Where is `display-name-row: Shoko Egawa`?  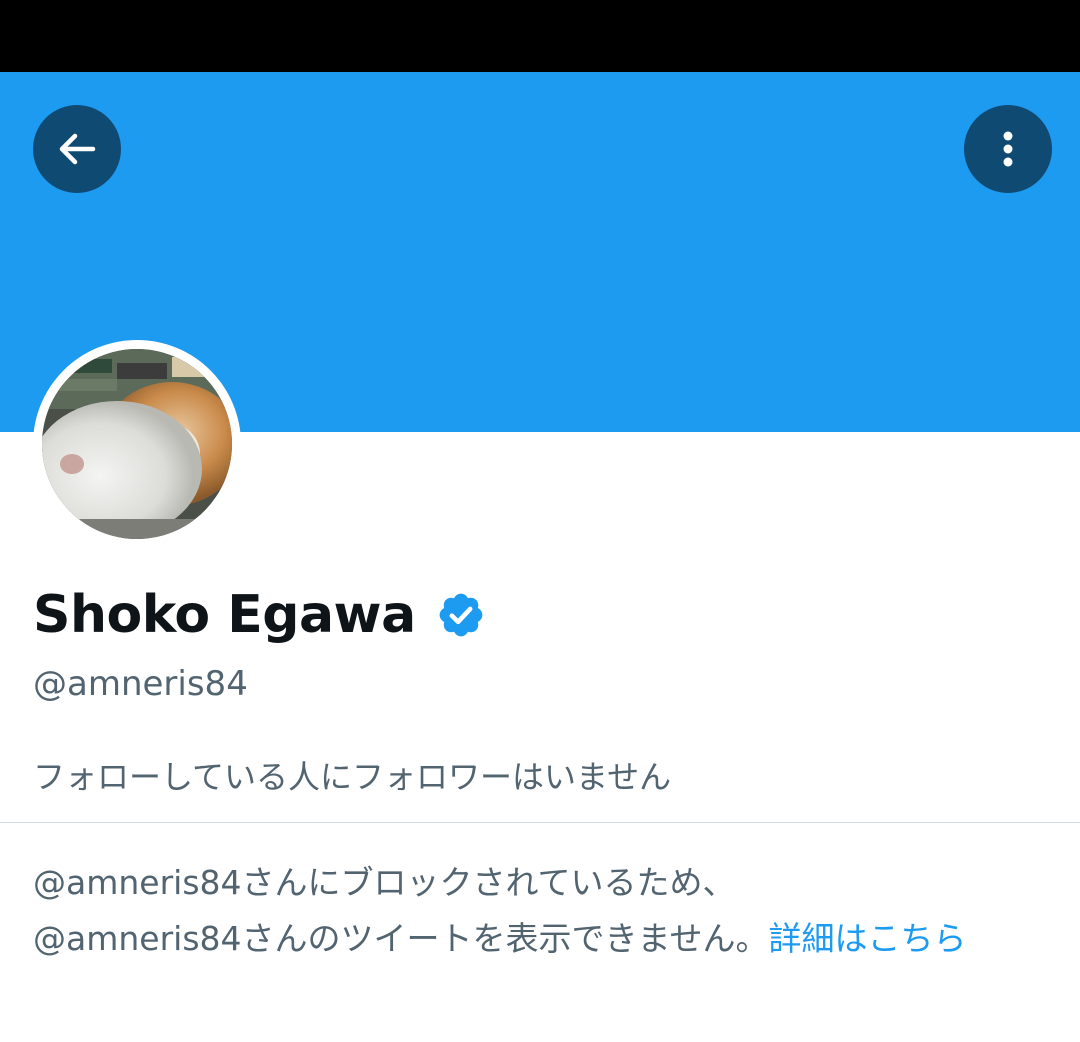
display-name-row: Shoko Egawa is located at coordinates (259, 615).